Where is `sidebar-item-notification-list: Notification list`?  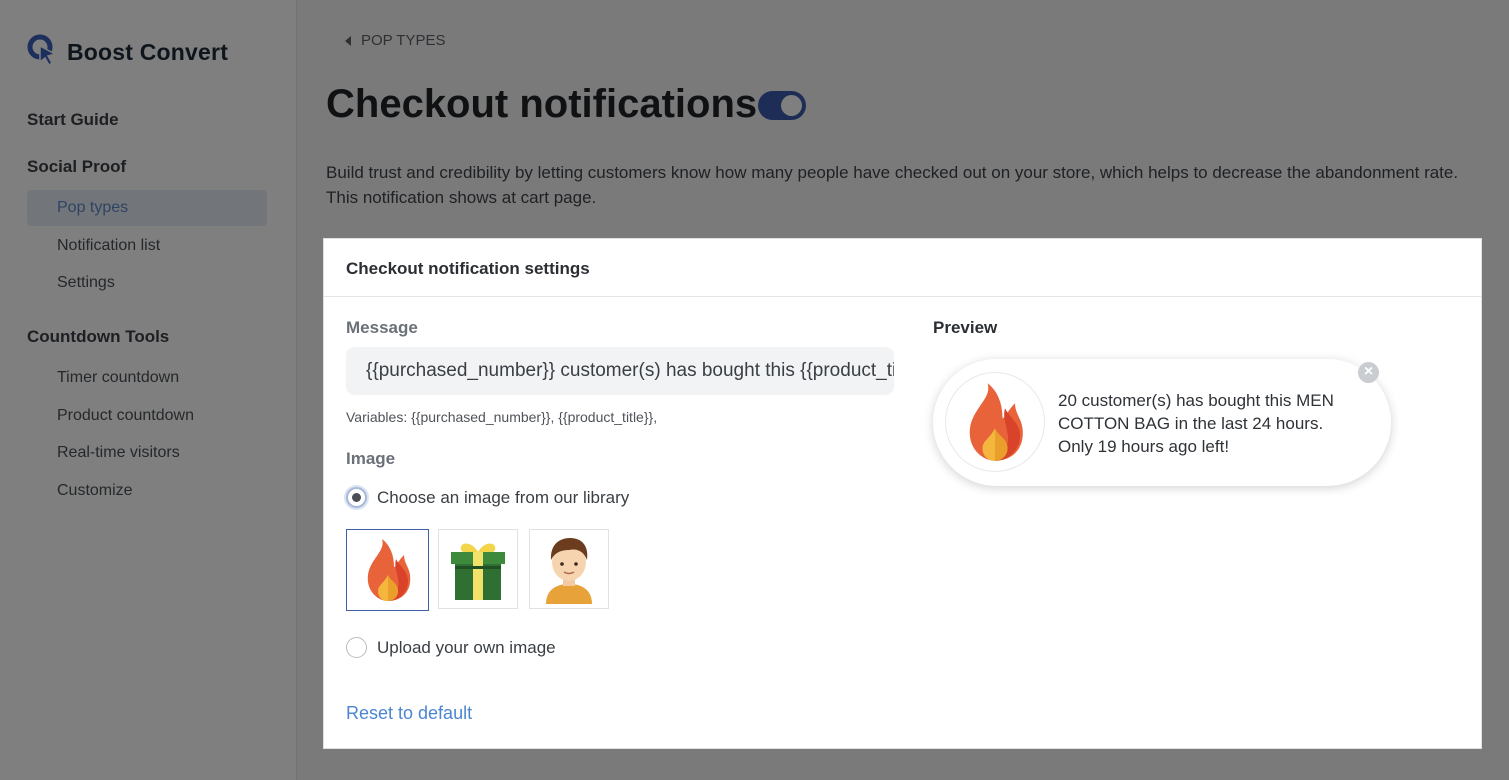
sidebar-item-notification-list: Notification list is located at coordinates (147, 246).